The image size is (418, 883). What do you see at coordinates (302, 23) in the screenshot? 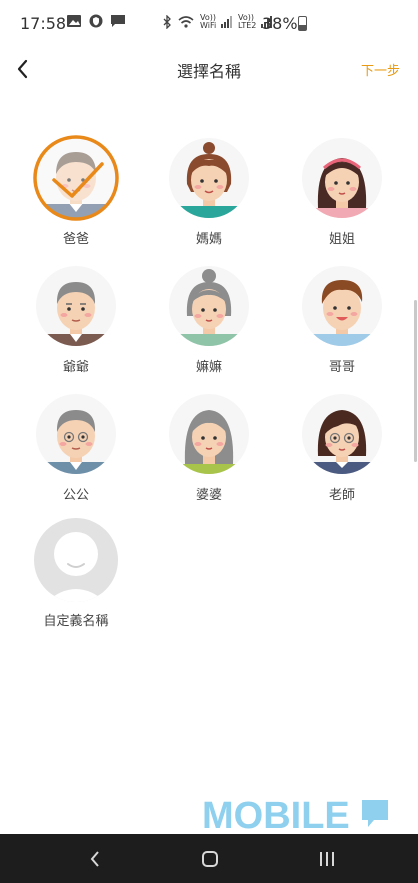
I see `battery-icon` at bounding box center [302, 23].